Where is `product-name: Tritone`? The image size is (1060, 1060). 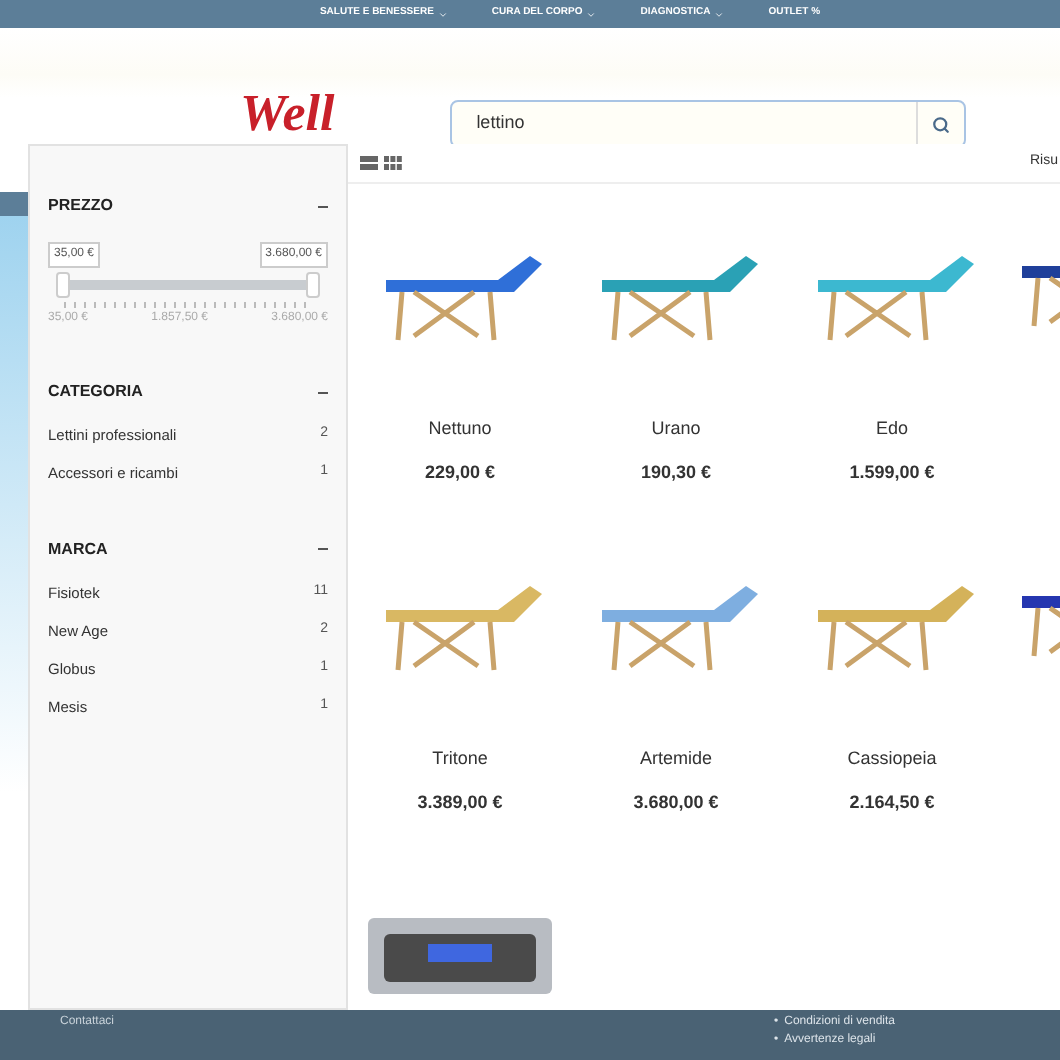 product-name: Tritone is located at coordinates (460, 759).